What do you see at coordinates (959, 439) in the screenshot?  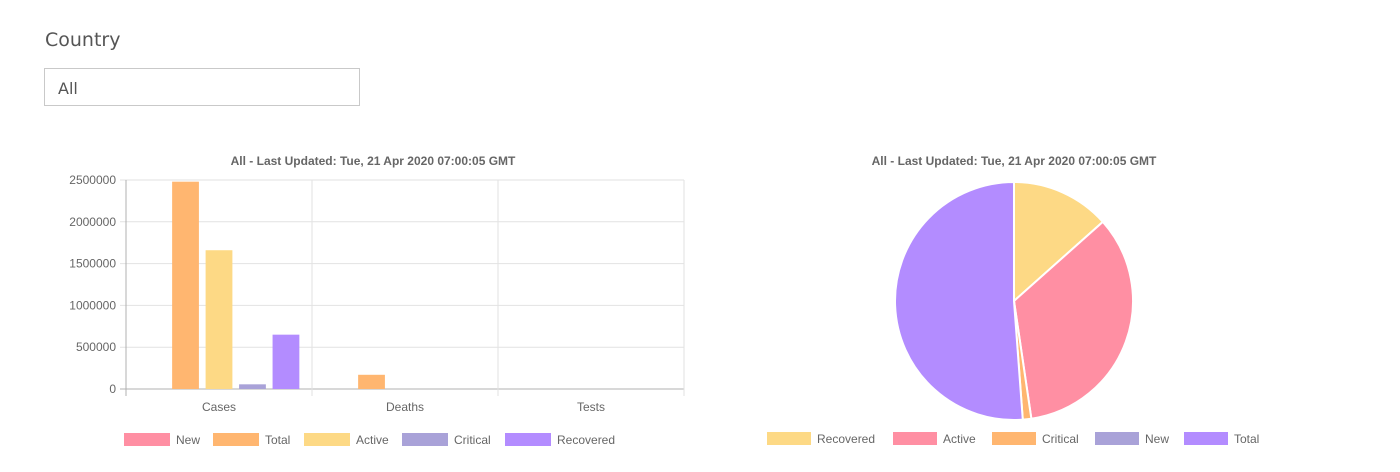 I see `legend-label: Active` at bounding box center [959, 439].